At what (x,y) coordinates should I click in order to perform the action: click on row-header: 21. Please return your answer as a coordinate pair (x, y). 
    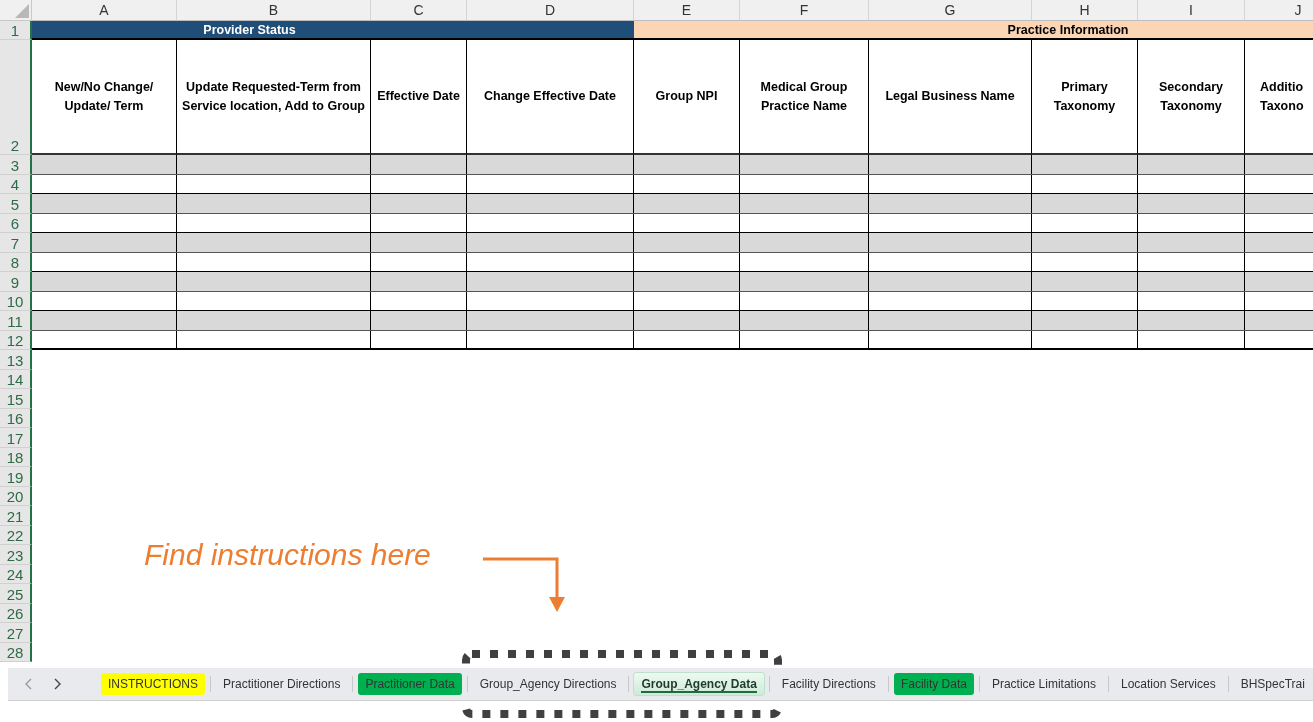
    Looking at the image, I should click on (16, 516).